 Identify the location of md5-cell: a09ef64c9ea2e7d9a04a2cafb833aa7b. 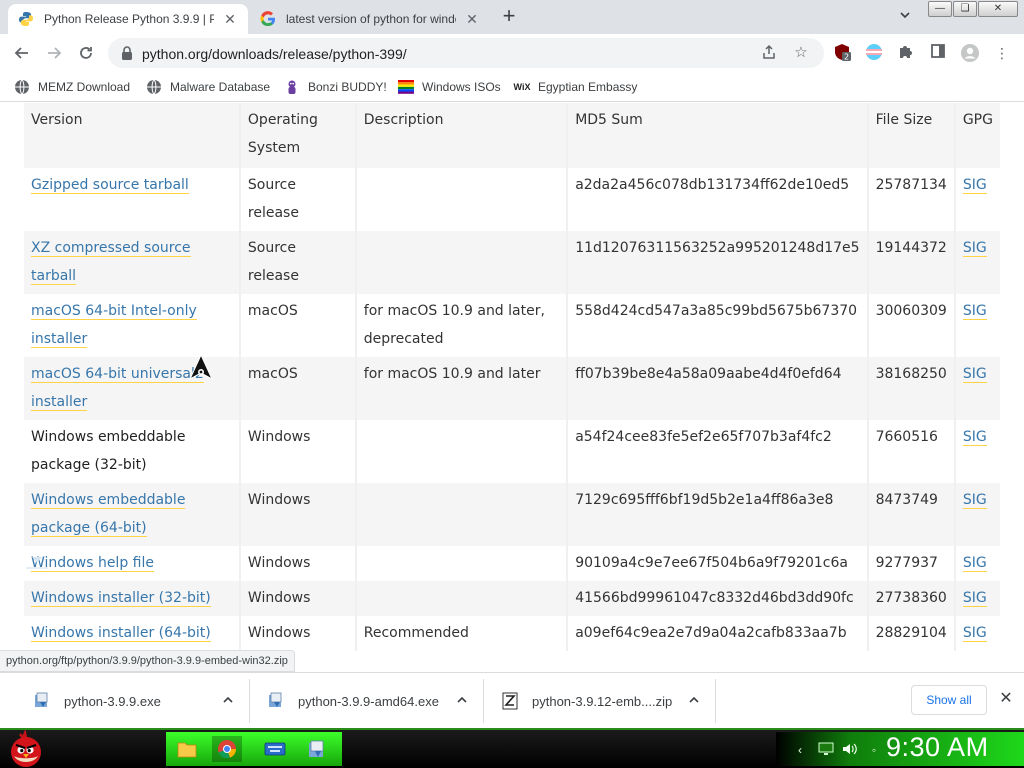
(718, 633).